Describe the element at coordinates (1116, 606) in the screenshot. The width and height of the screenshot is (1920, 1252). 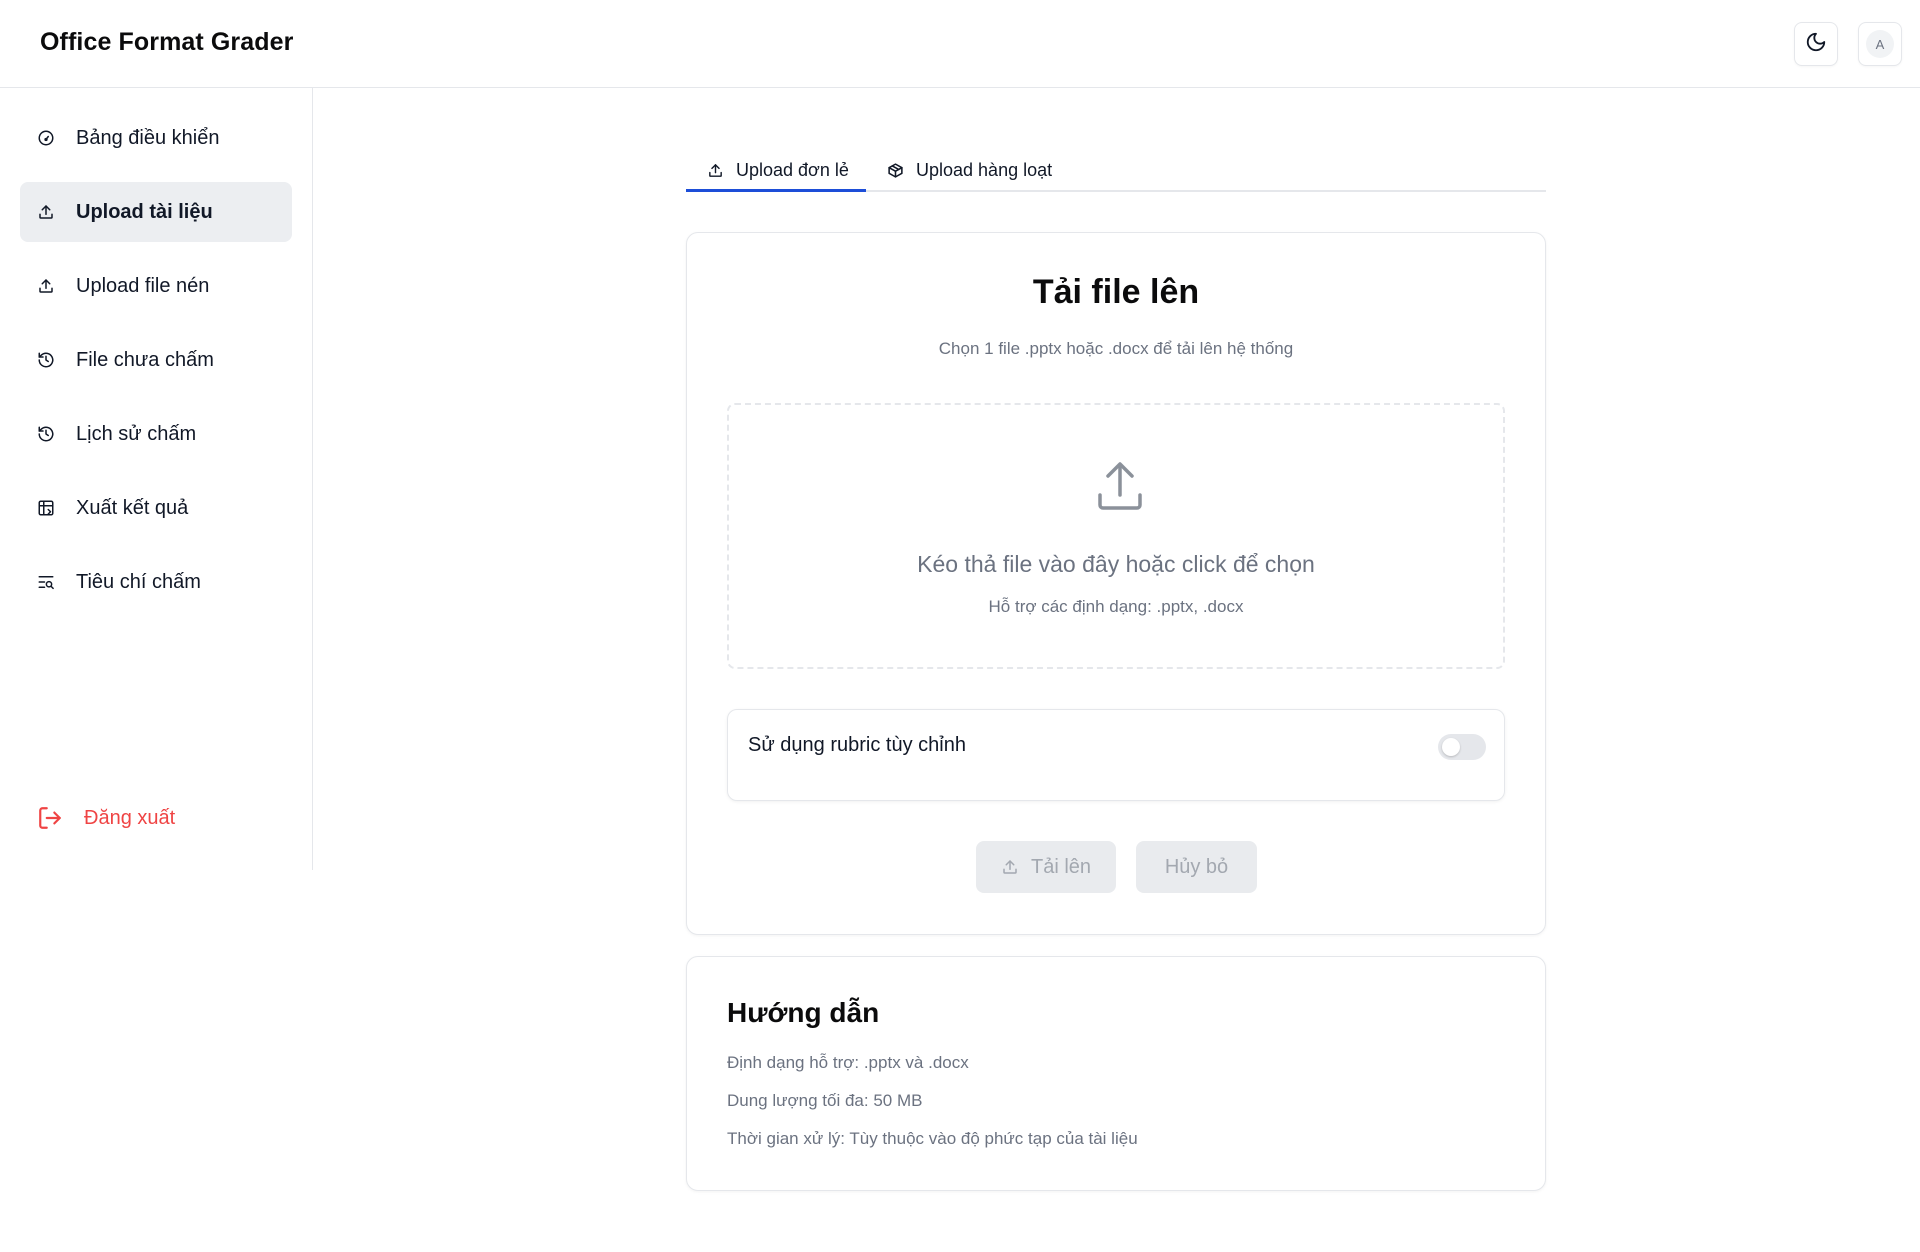
I see `dropzone-hint: Hỗ trợ các định dạng: .pptx, .docx` at that location.